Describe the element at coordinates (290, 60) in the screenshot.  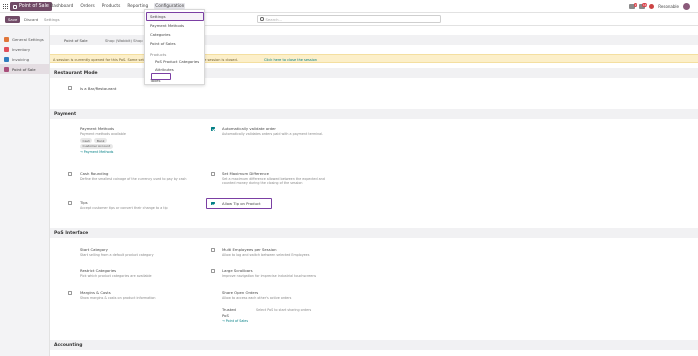
I see `close-session-link: Click here to close the session` at that location.